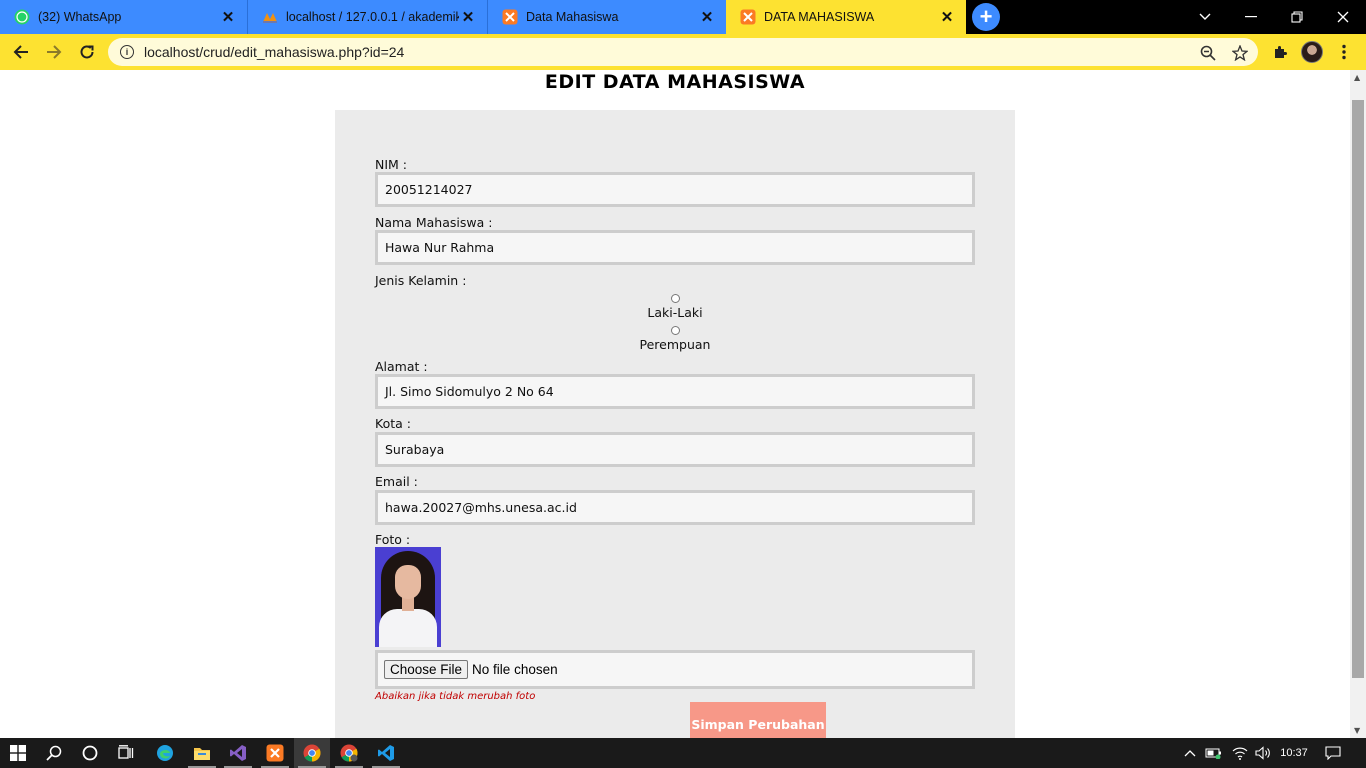 This screenshot has height=768, width=1366. Describe the element at coordinates (1251, 17) in the screenshot. I see `minimize-icon` at that location.